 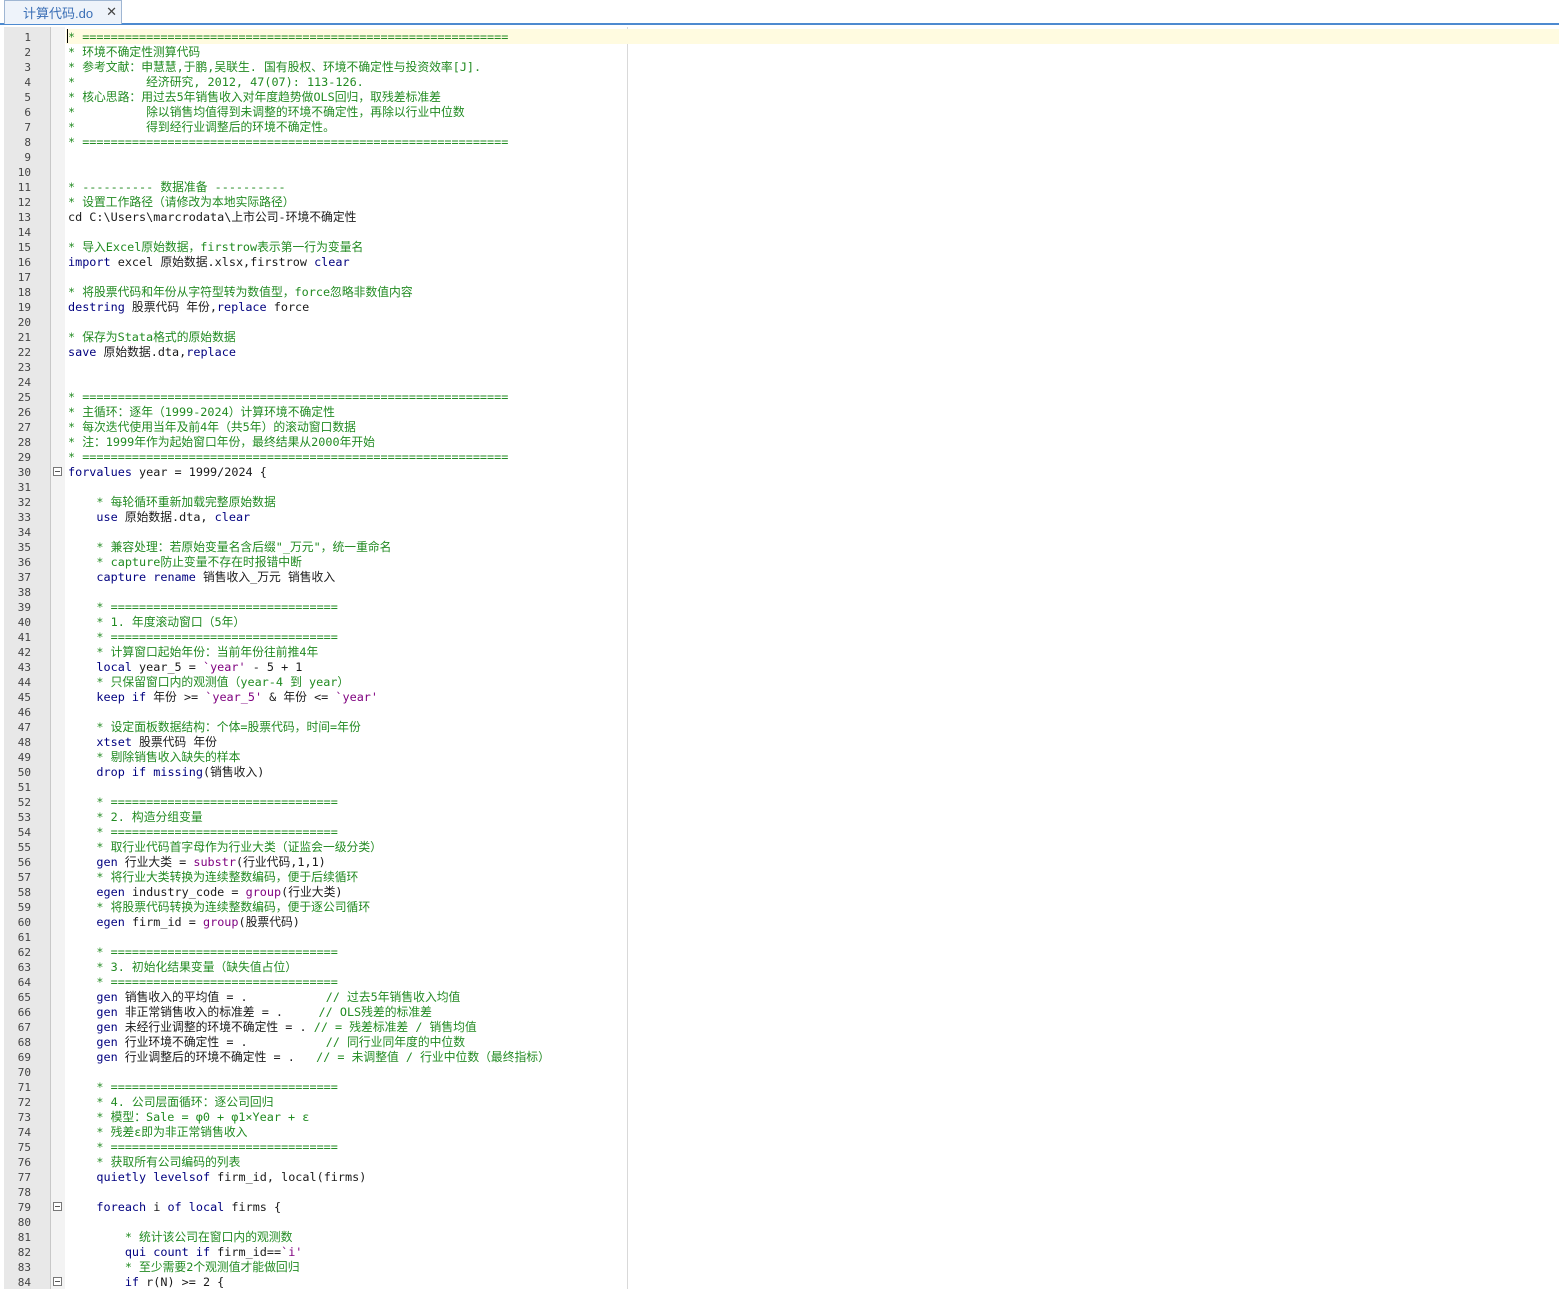 I want to click on code-token: 销售收入的平均值 = ., so click(x=221, y=997).